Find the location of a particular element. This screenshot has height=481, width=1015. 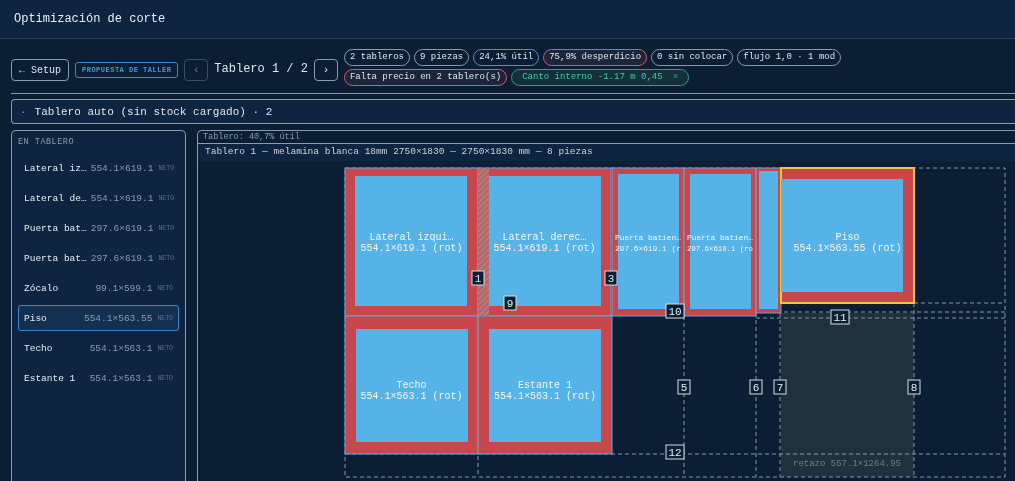

group-title: Tablero auto (sin stock cargado) · 2 is located at coordinates (153, 111).